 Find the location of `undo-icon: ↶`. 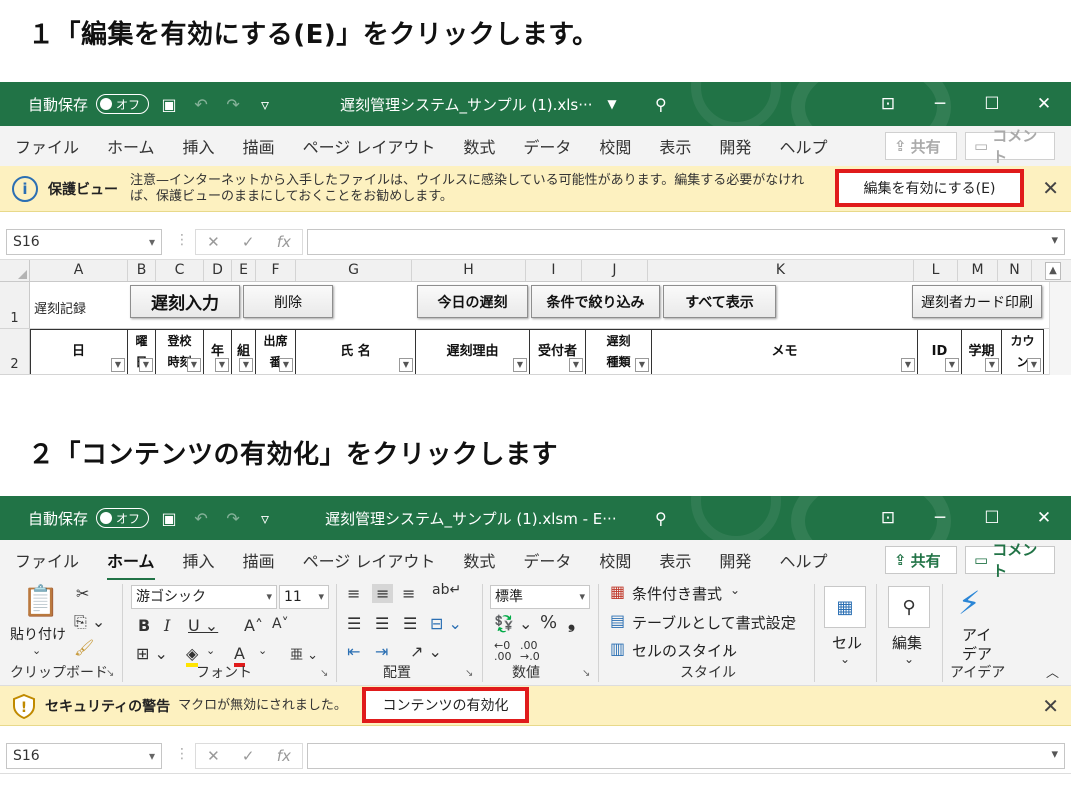

undo-icon: ↶ is located at coordinates (201, 104).